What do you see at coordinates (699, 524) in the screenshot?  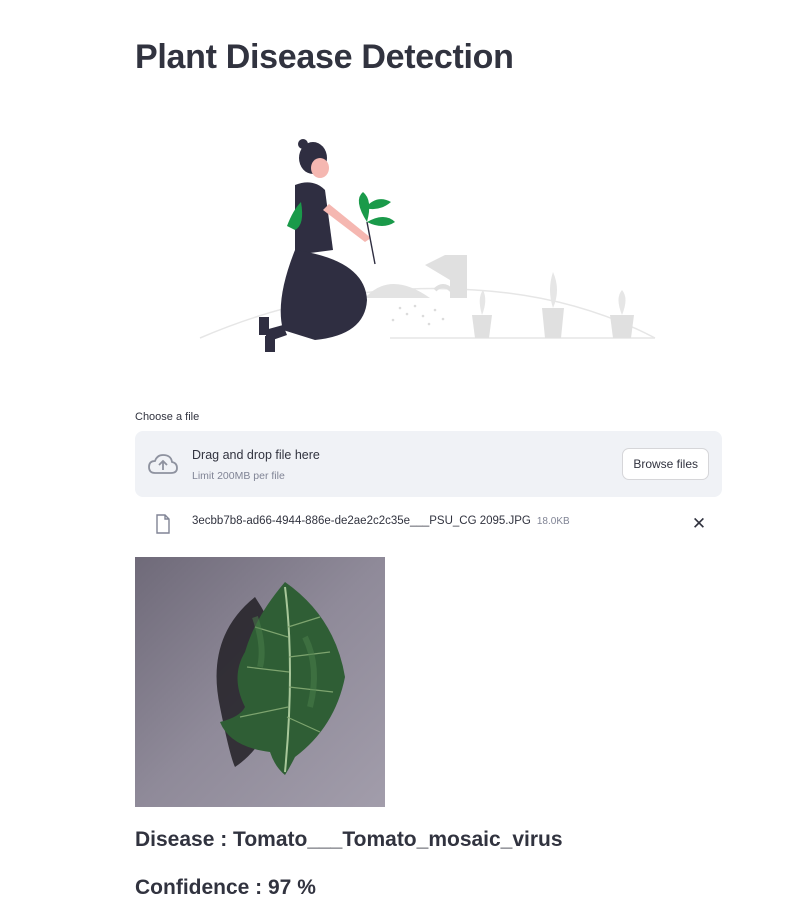 I see `close-icon: ✕` at bounding box center [699, 524].